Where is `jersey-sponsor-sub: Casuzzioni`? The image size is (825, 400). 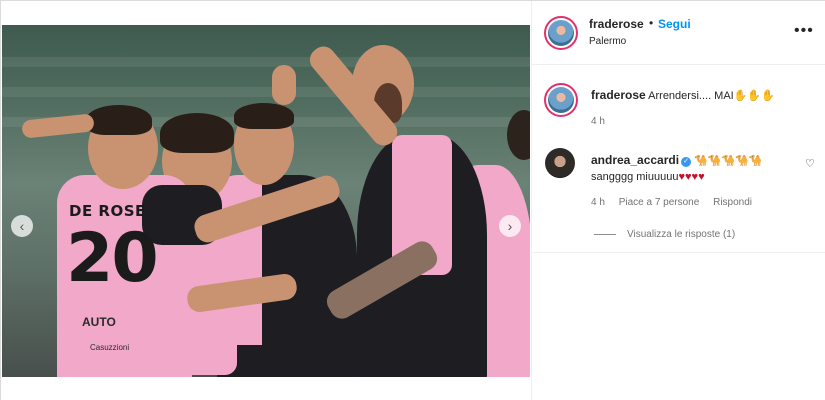 jersey-sponsor-sub: Casuzzioni is located at coordinates (110, 347).